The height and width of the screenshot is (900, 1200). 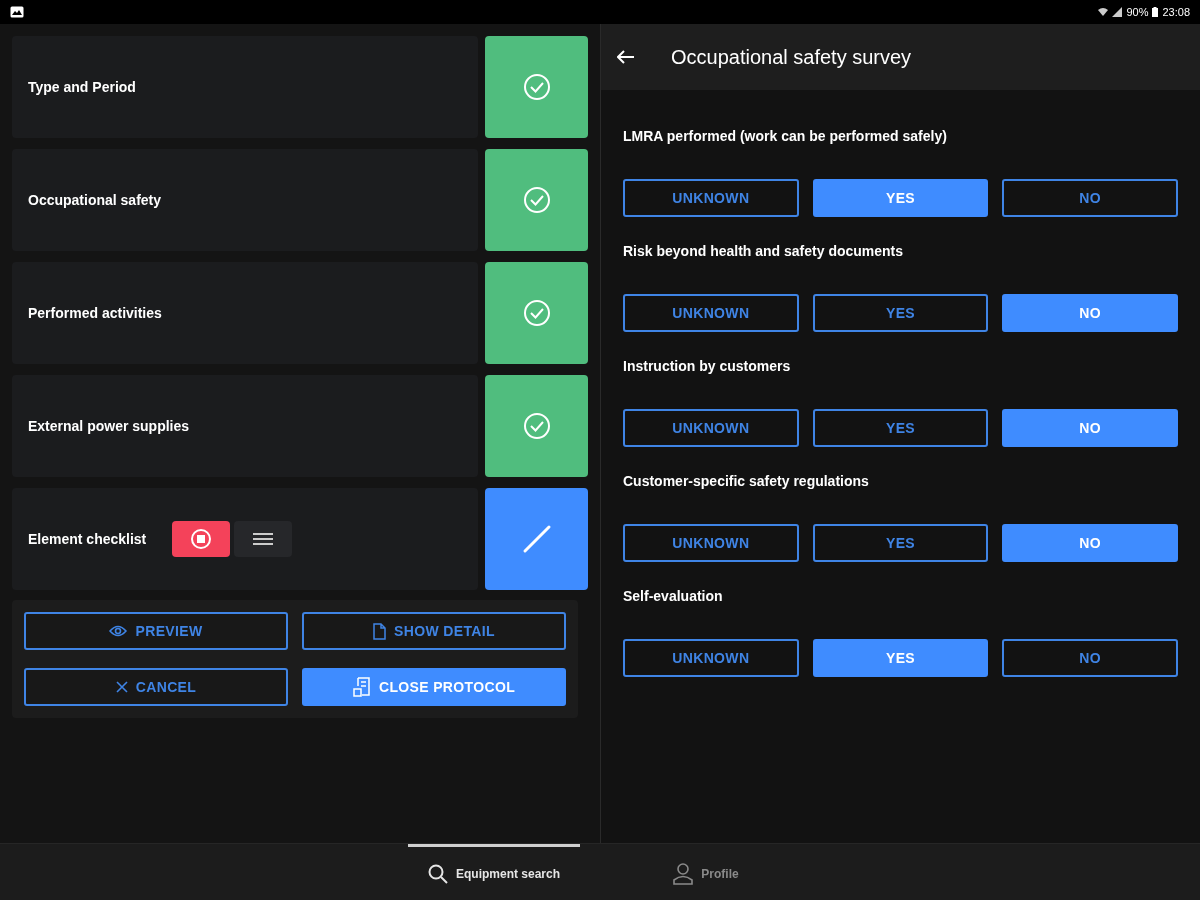 I want to click on back-arrow-icon, so click(x=626, y=57).